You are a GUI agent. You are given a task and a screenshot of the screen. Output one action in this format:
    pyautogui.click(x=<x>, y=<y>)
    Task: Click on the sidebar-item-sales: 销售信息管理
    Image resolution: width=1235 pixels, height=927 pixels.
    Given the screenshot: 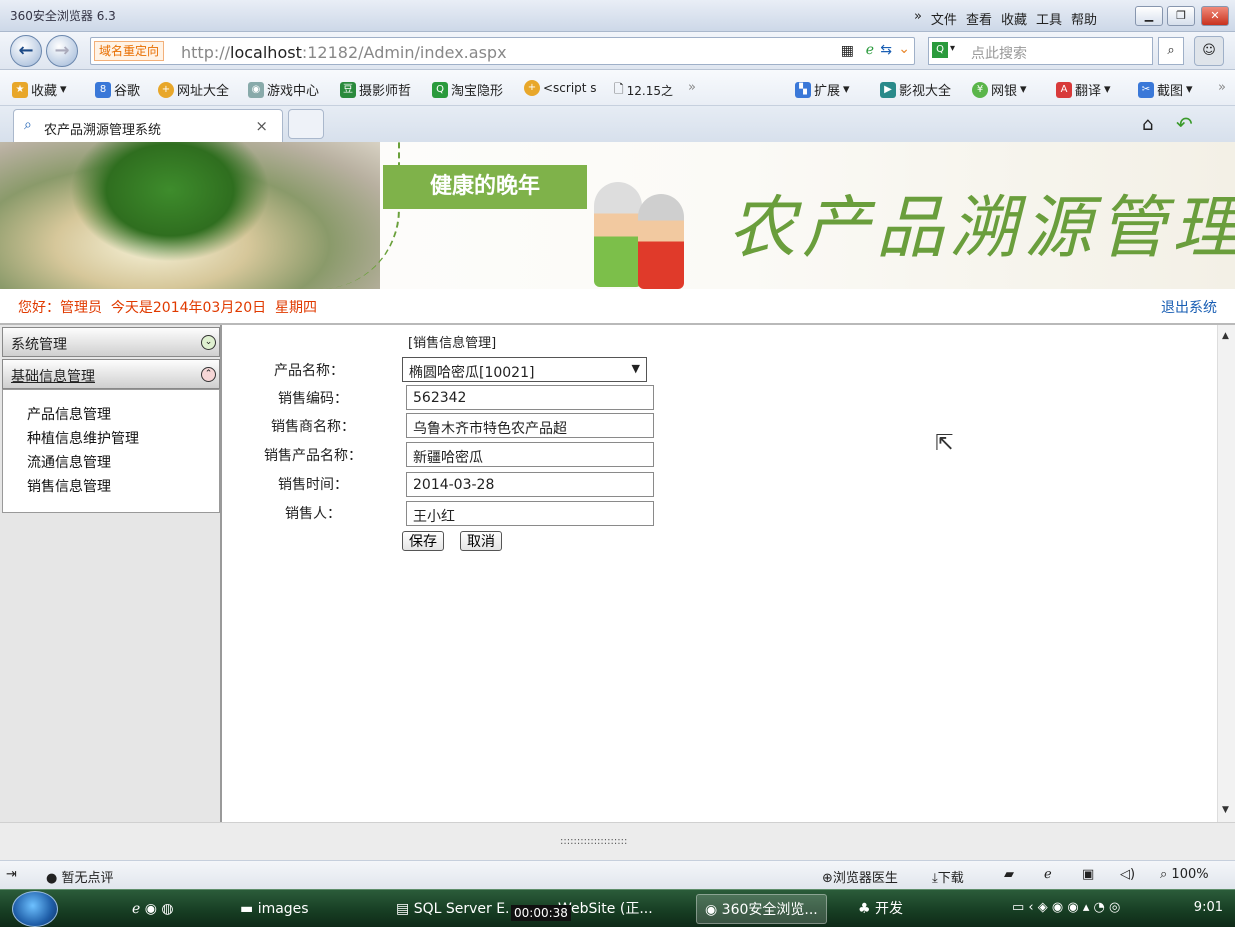 What is the action you would take?
    pyautogui.click(x=69, y=486)
    